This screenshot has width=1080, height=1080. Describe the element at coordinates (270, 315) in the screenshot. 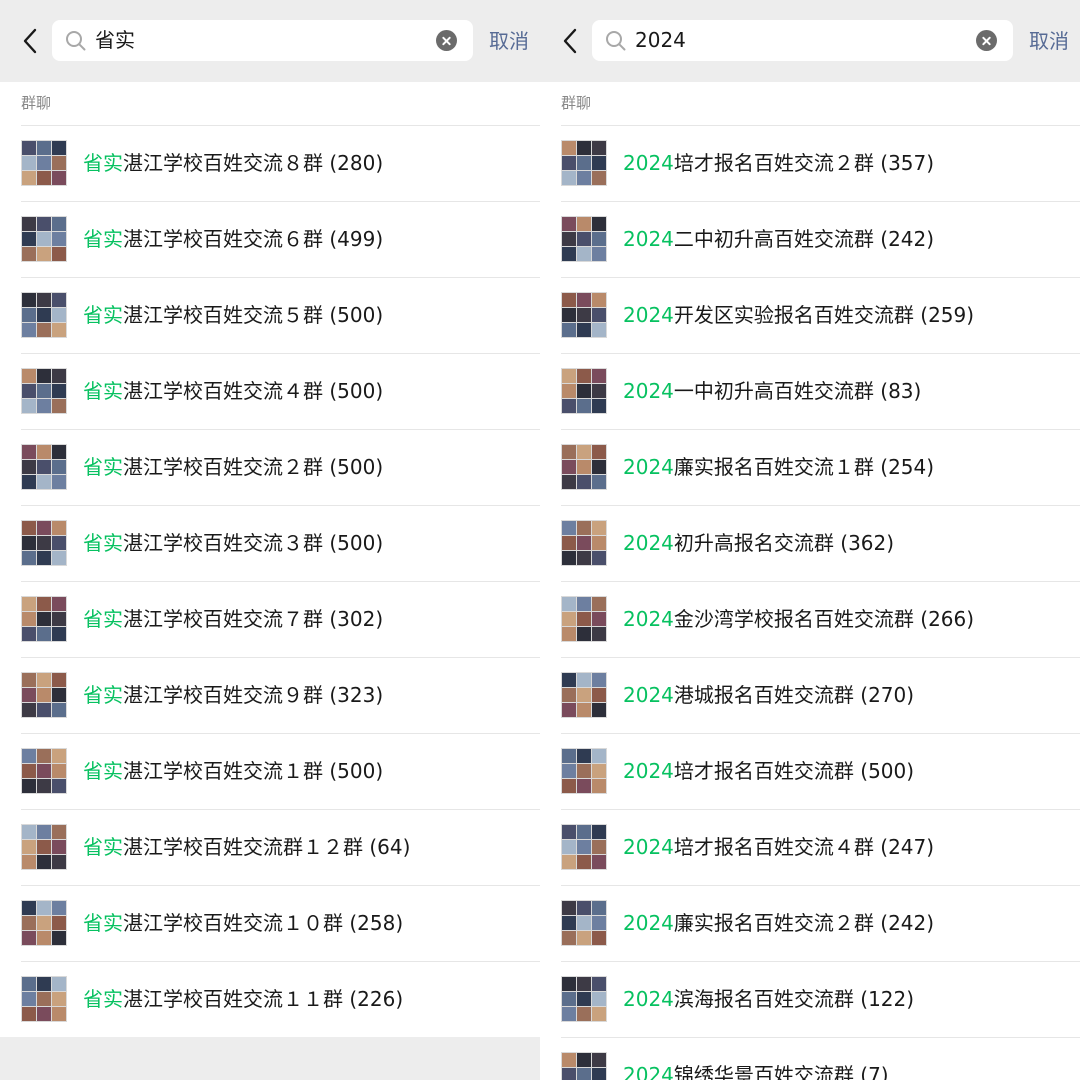

I see `group-chat-result: 省实湛江学校百姓交流５群 (500)` at that location.